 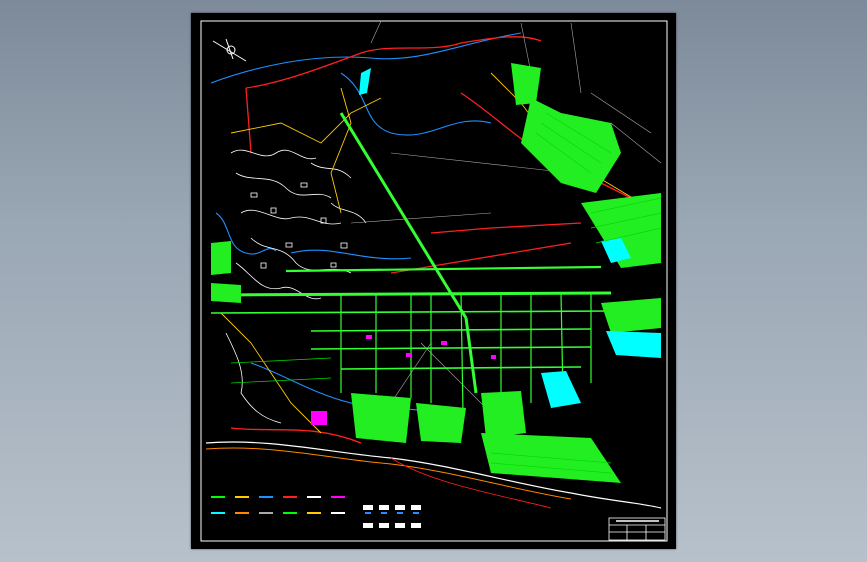 What do you see at coordinates (316, 512) in the screenshot?
I see `map-legend` at bounding box center [316, 512].